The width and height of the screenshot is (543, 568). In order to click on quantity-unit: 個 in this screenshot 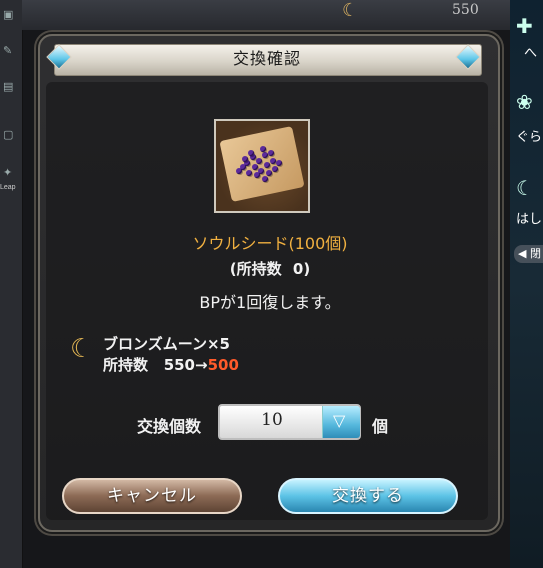, I will do `click(380, 426)`.